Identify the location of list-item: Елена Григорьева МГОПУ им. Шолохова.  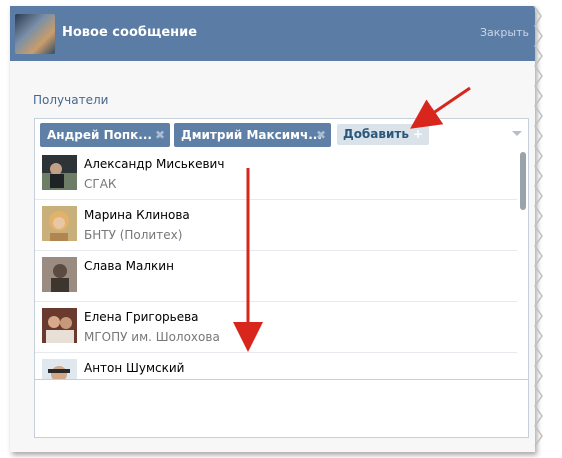
(276, 327).